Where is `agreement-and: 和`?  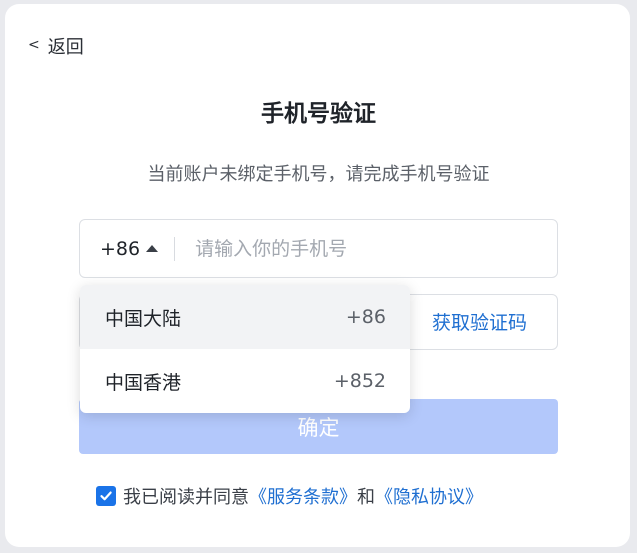 agreement-and: 和 is located at coordinates (366, 497).